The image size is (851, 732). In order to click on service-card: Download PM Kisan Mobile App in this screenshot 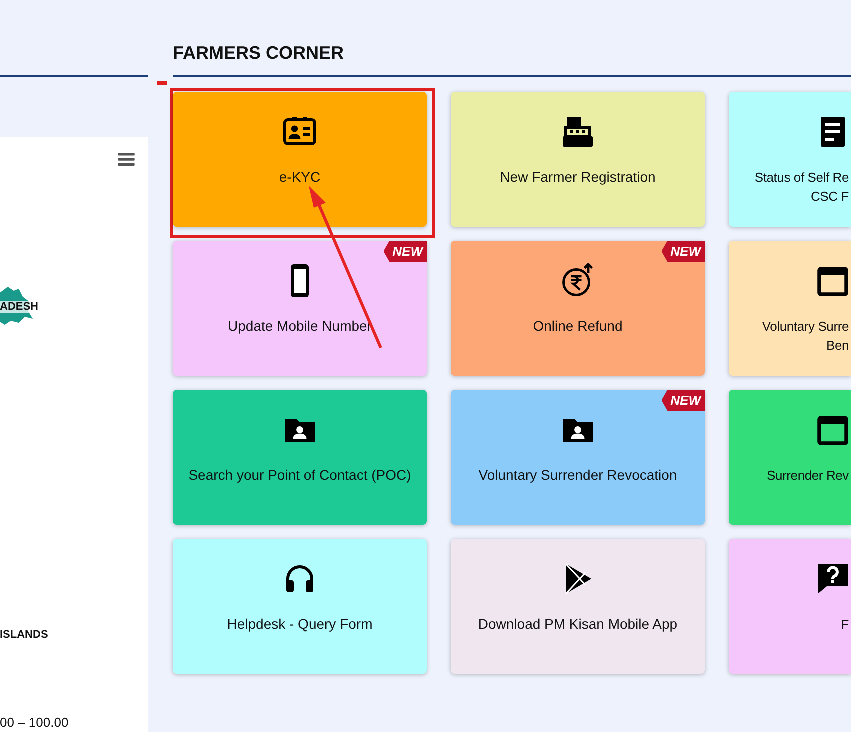, I will do `click(578, 606)`.